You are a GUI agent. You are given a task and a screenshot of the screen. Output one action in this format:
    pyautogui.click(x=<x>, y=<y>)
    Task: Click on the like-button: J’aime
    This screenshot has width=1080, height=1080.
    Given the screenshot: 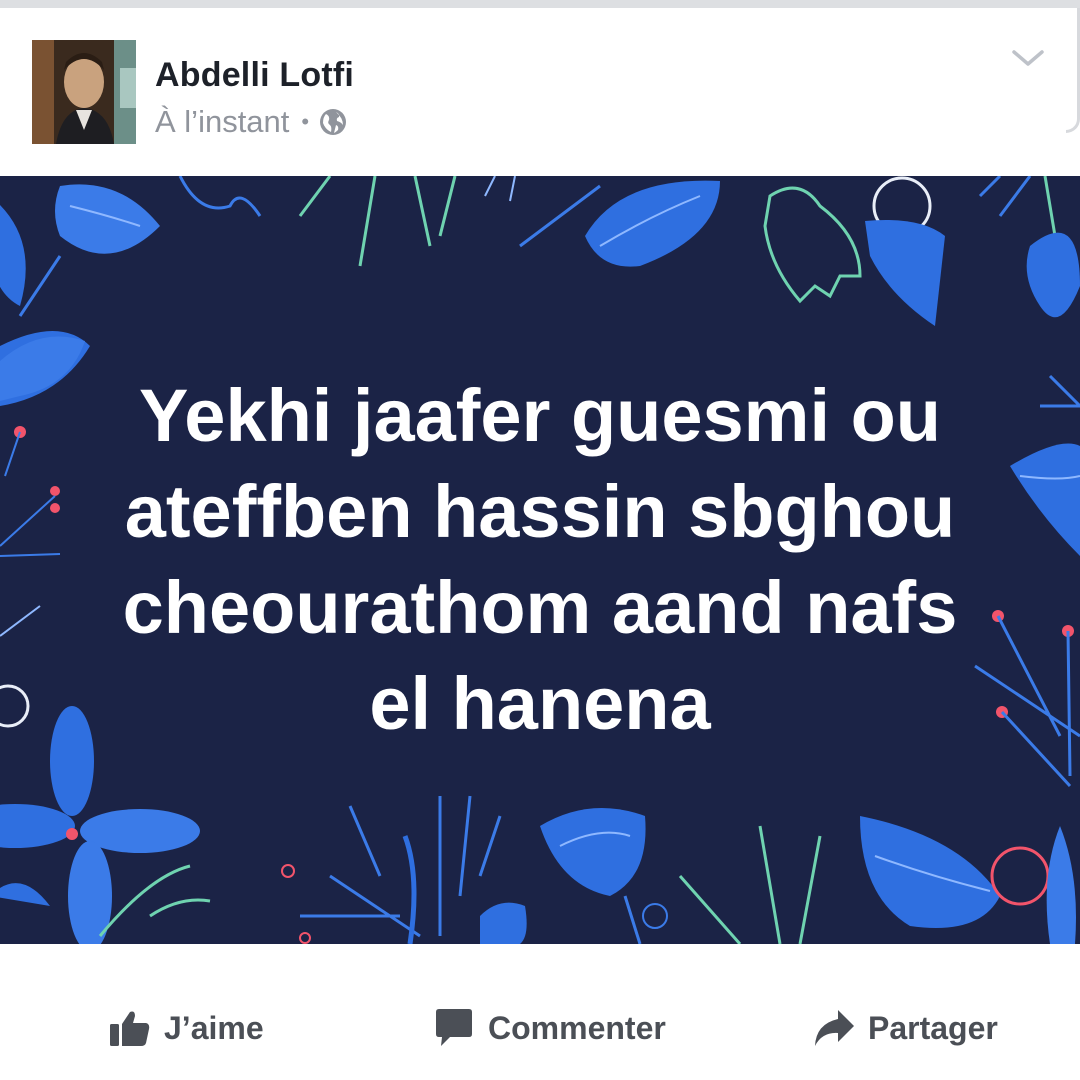 What is the action you would take?
    pyautogui.click(x=186, y=1028)
    